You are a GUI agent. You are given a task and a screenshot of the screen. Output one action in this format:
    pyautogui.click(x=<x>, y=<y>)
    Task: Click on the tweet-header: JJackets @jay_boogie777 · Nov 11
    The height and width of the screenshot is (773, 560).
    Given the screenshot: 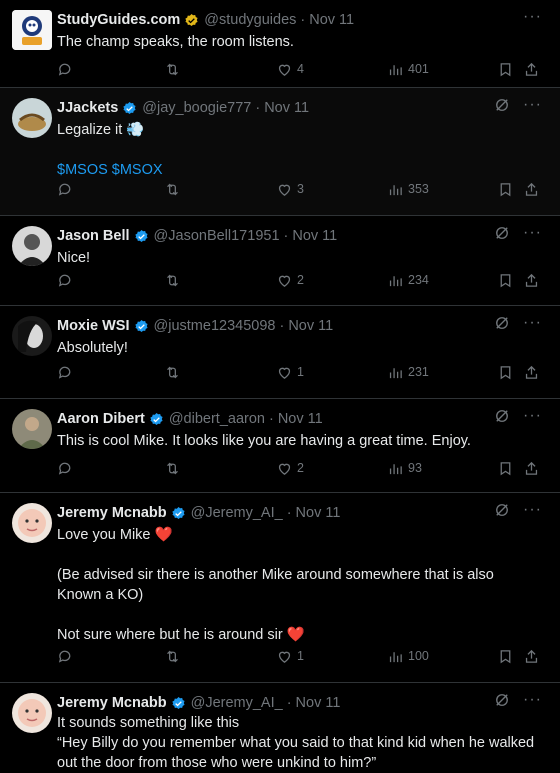 What is the action you would take?
    pyautogui.click(x=278, y=108)
    